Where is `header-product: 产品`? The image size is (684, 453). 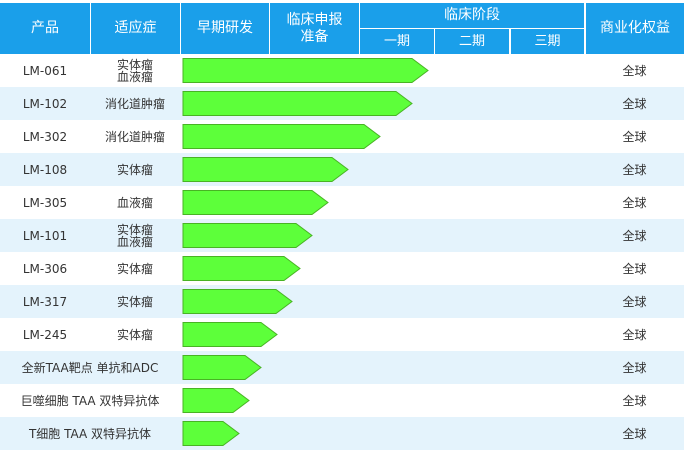
header-product: 产品 is located at coordinates (45, 28).